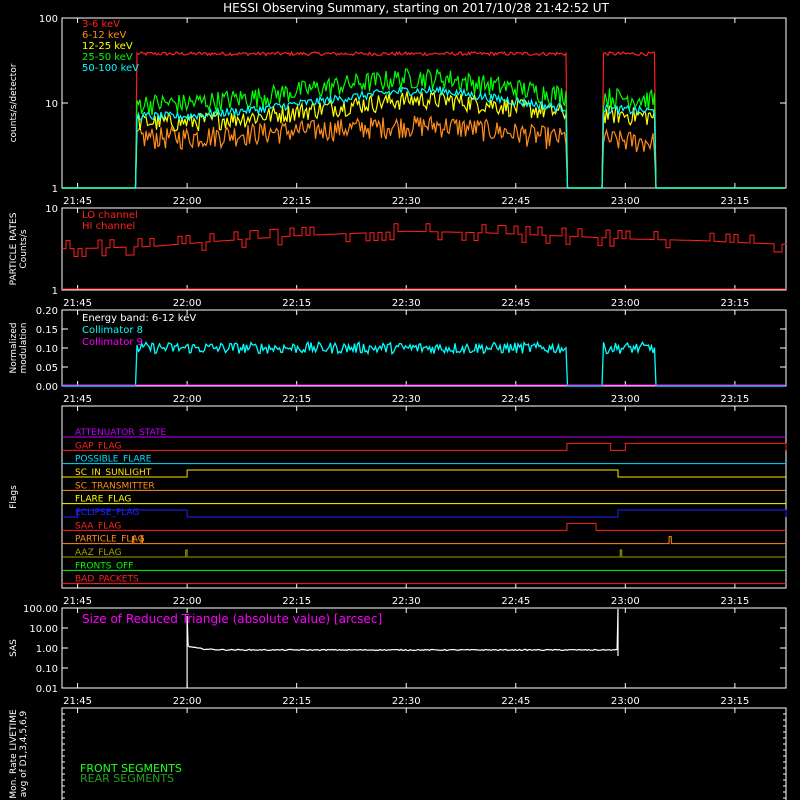  Describe the element at coordinates (110, 68) in the screenshot. I see `legend-entry: 50-100 keV` at that location.